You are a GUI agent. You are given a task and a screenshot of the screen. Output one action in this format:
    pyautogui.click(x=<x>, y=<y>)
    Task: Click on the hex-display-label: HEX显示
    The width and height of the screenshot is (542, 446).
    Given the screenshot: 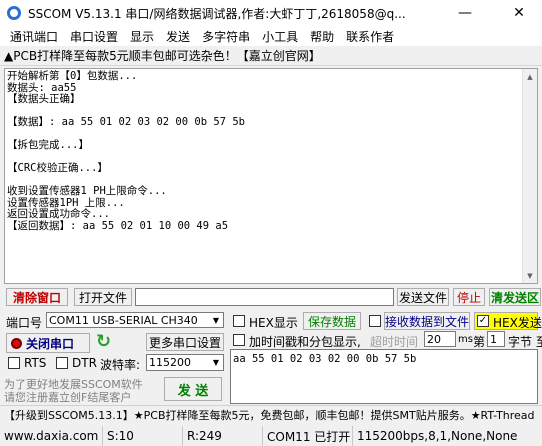 What is the action you would take?
    pyautogui.click(x=273, y=323)
    